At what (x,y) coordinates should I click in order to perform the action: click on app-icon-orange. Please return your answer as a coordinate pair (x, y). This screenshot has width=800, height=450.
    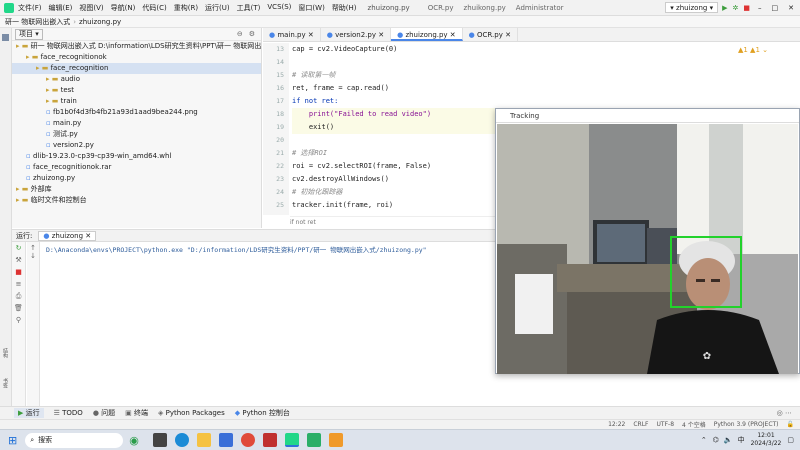
    Looking at the image, I should click on (335, 440).